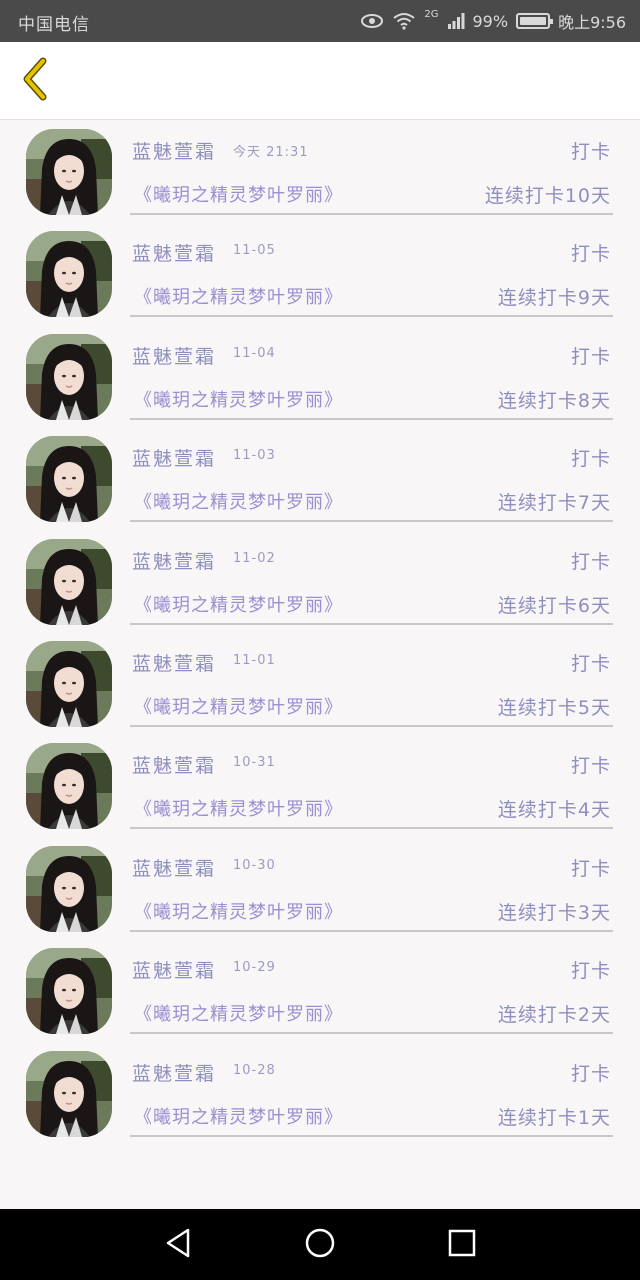 Image resolution: width=640 pixels, height=1280 pixels. Describe the element at coordinates (372, 21) in the screenshot. I see `eye-icon` at that location.